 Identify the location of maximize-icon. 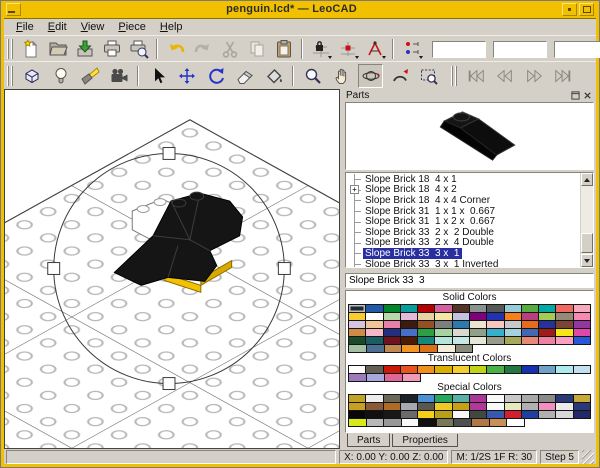
(586, 9).